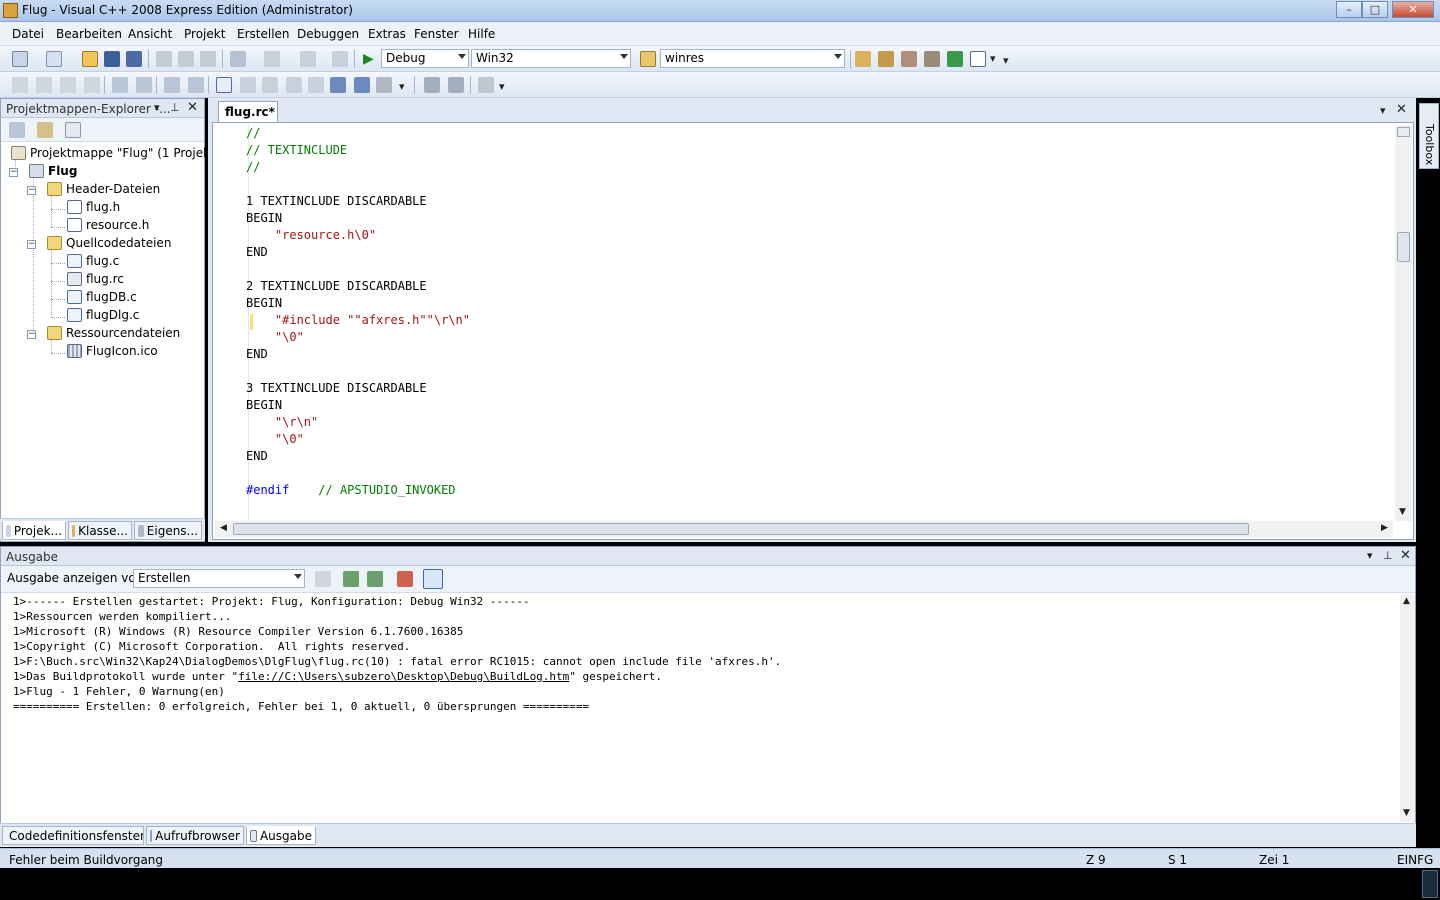 Image resolution: width=1440 pixels, height=900 pixels. I want to click on next-bookmark-folder-icon, so click(316, 85).